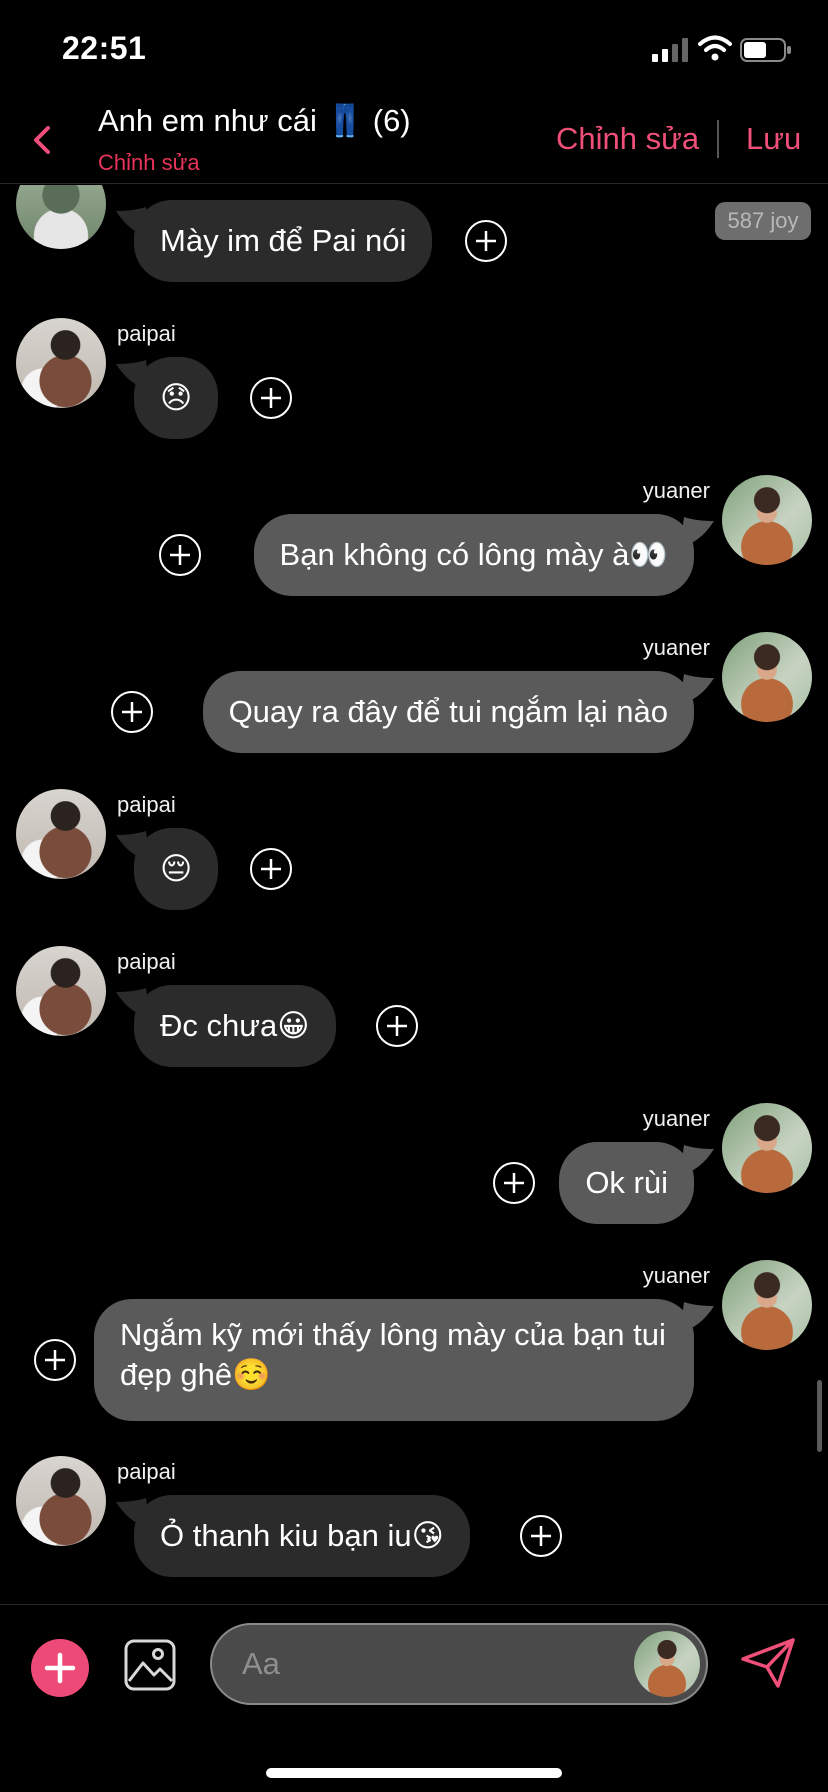 This screenshot has height=1792, width=828. What do you see at coordinates (414, 1773) in the screenshot?
I see `home-indicator` at bounding box center [414, 1773].